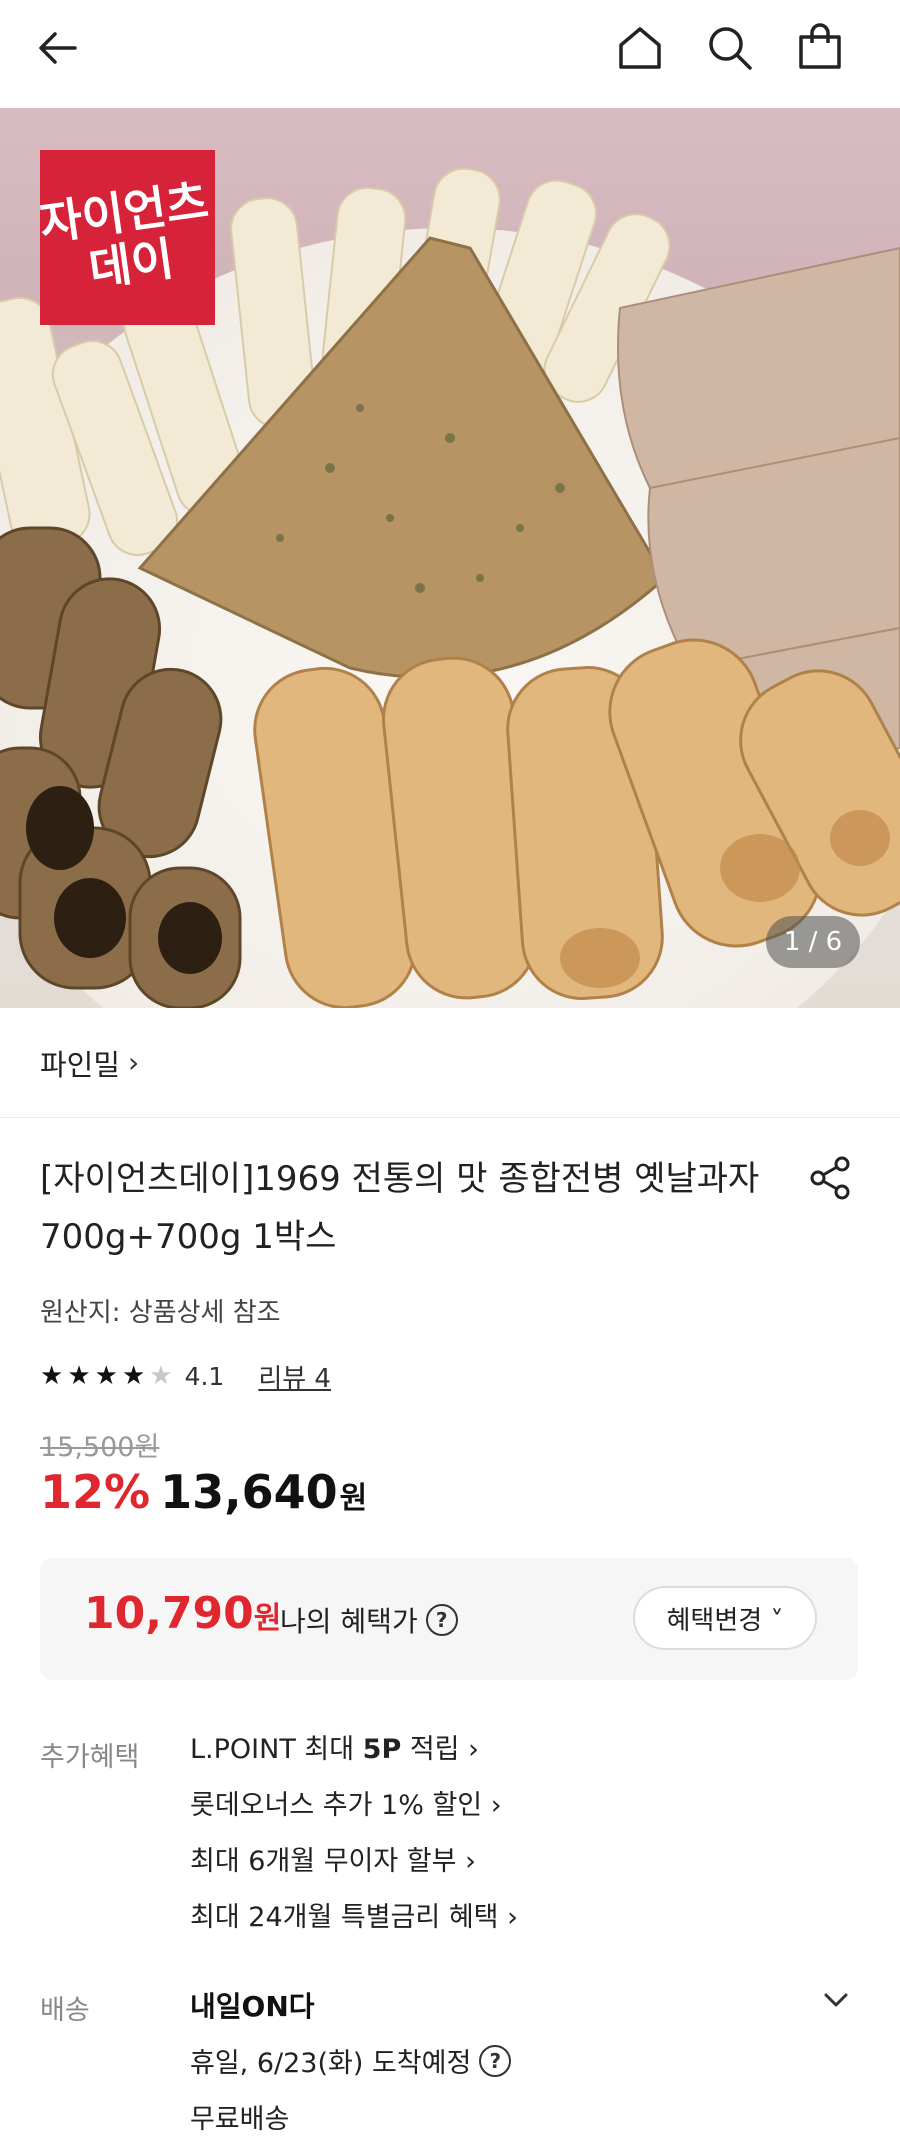 This screenshot has width=900, height=2145. I want to click on extra-benefit-lpoint: L.POINT 최대 5P 적립 ›, so click(354, 1760).